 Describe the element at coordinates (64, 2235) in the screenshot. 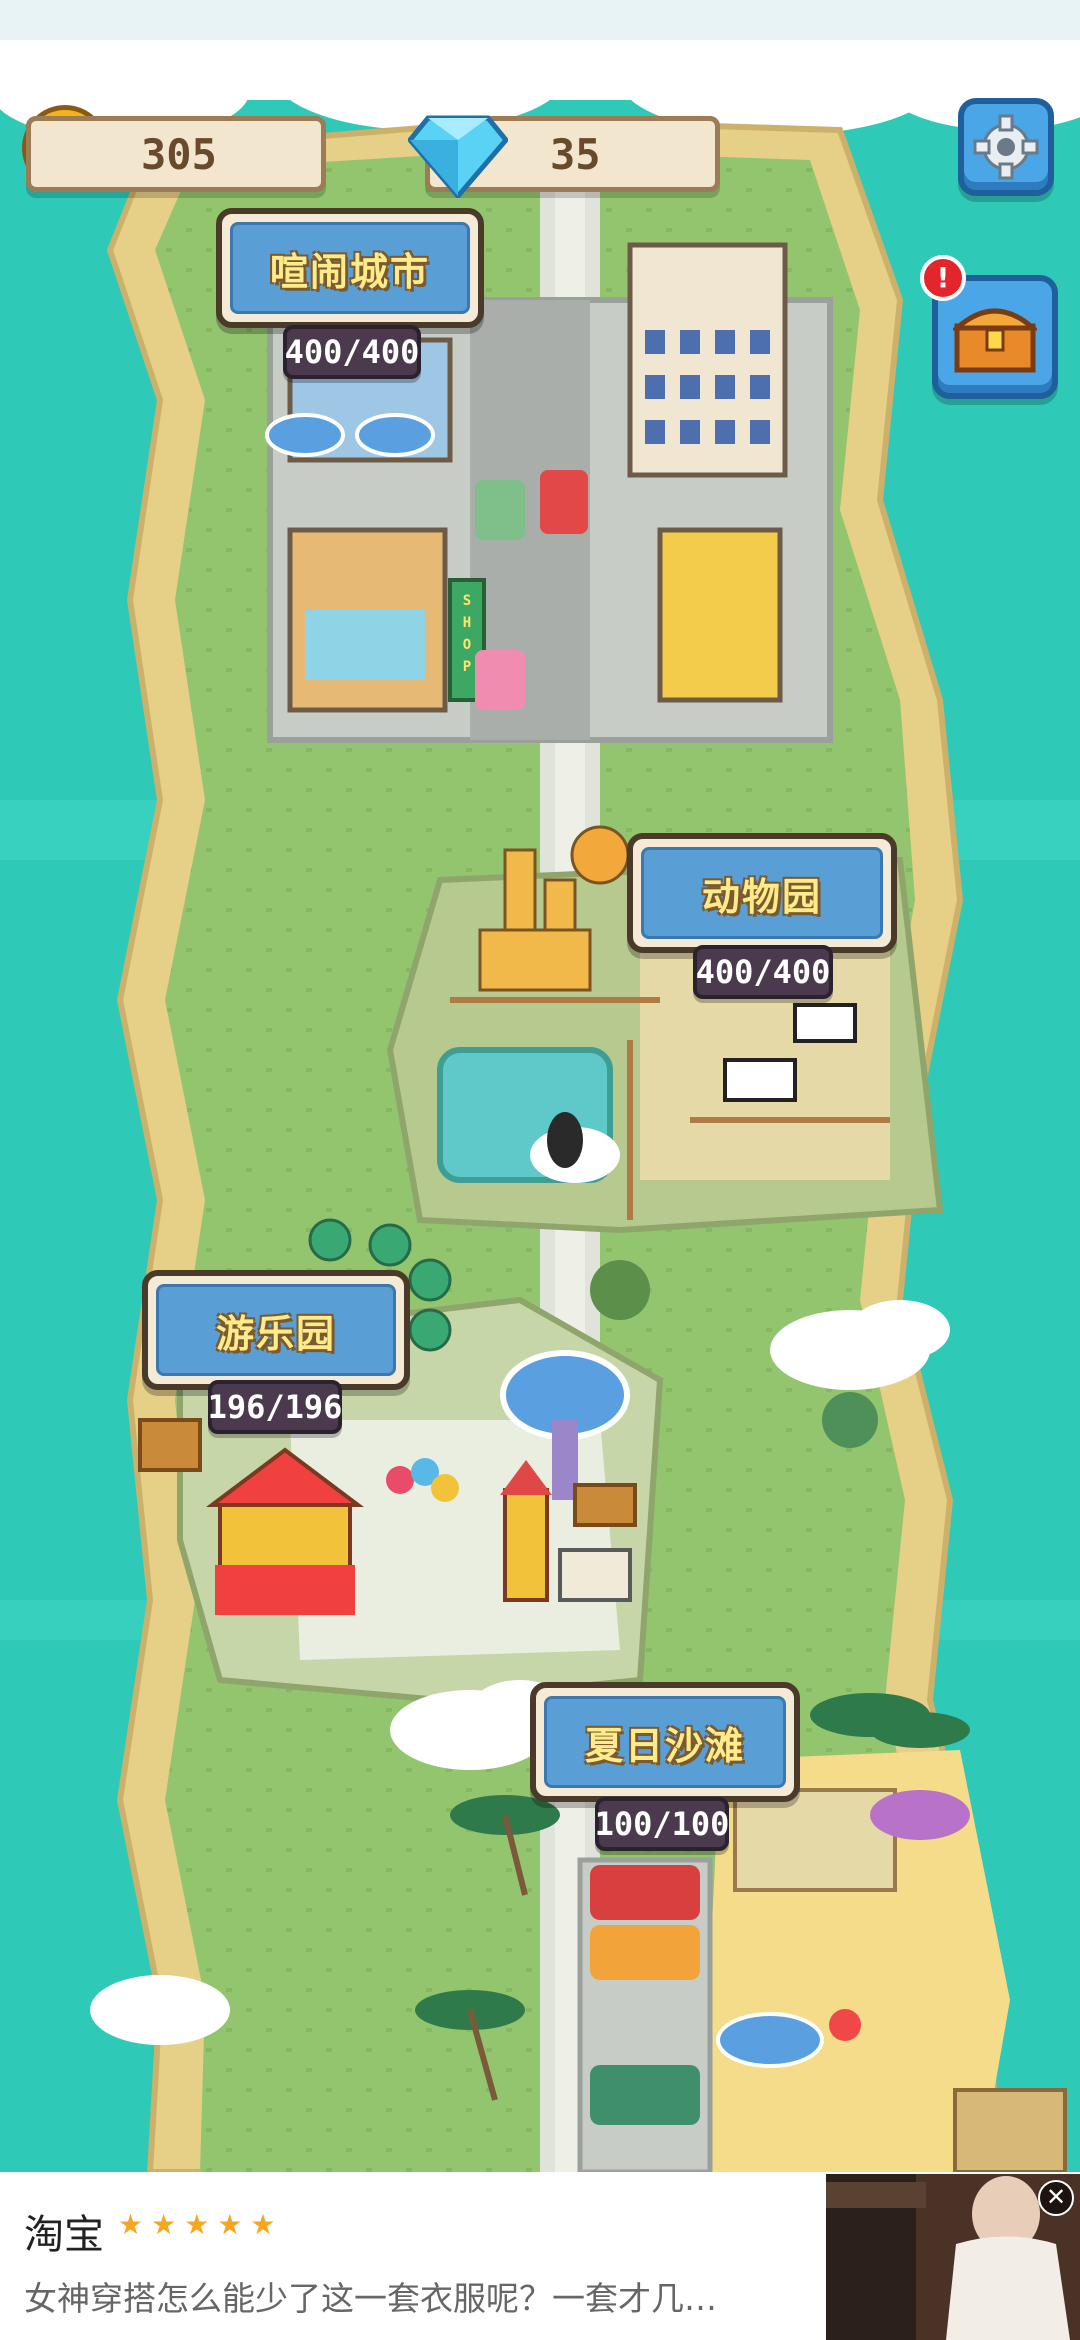

I see `ad-title: 淘宝` at that location.